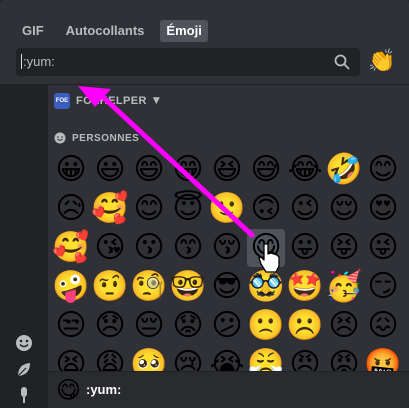 The image size is (409, 408). What do you see at coordinates (305, 326) in the screenshot?
I see `emoji-cell: ☹️` at bounding box center [305, 326].